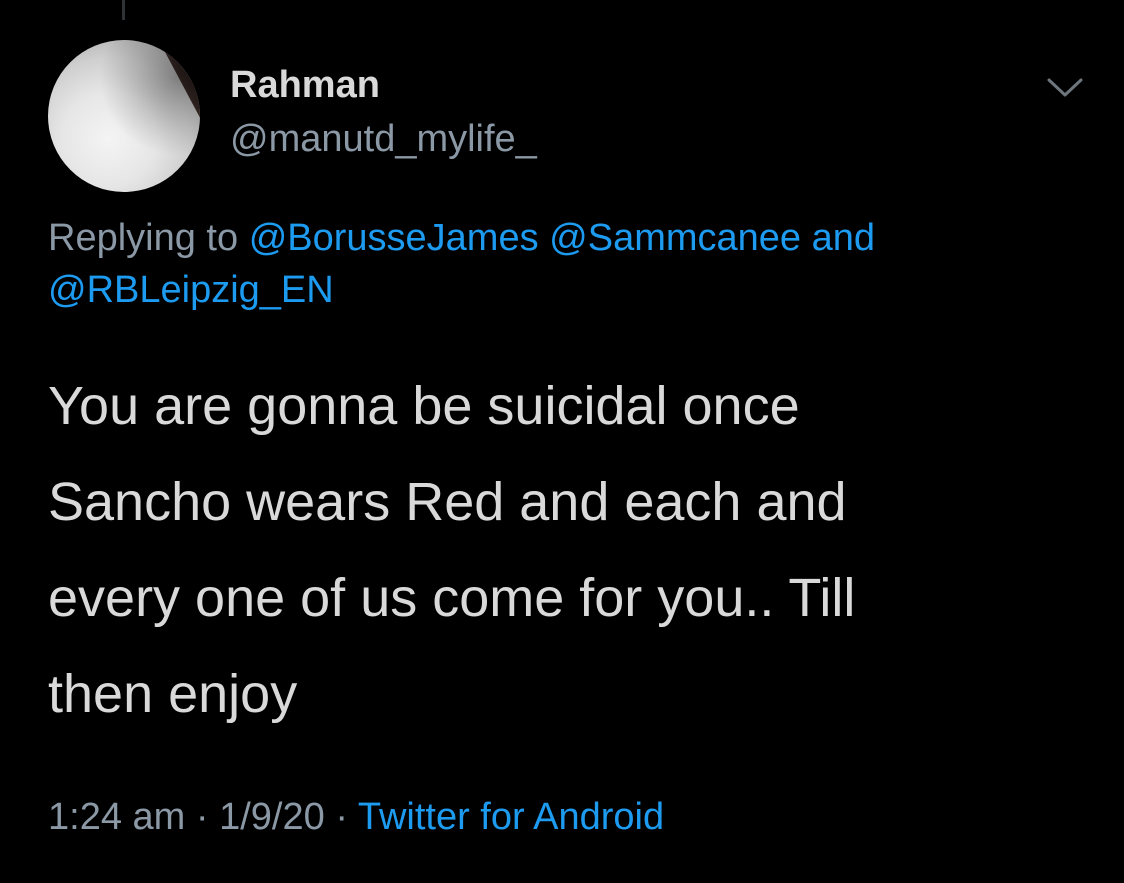  What do you see at coordinates (123, 10) in the screenshot?
I see `thread-connector-line` at bounding box center [123, 10].